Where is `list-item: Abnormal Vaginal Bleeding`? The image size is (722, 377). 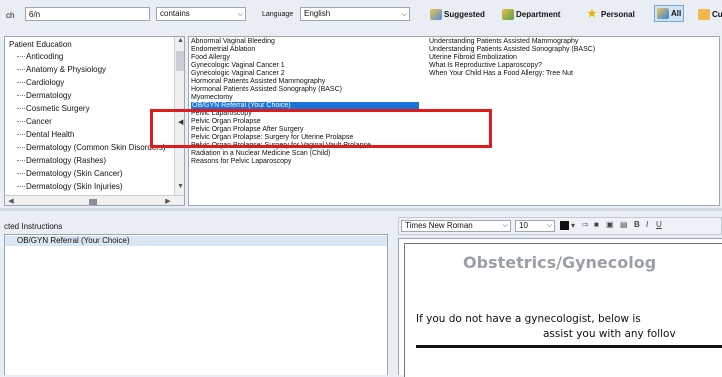 list-item: Abnormal Vaginal Bleeding is located at coordinates (233, 42).